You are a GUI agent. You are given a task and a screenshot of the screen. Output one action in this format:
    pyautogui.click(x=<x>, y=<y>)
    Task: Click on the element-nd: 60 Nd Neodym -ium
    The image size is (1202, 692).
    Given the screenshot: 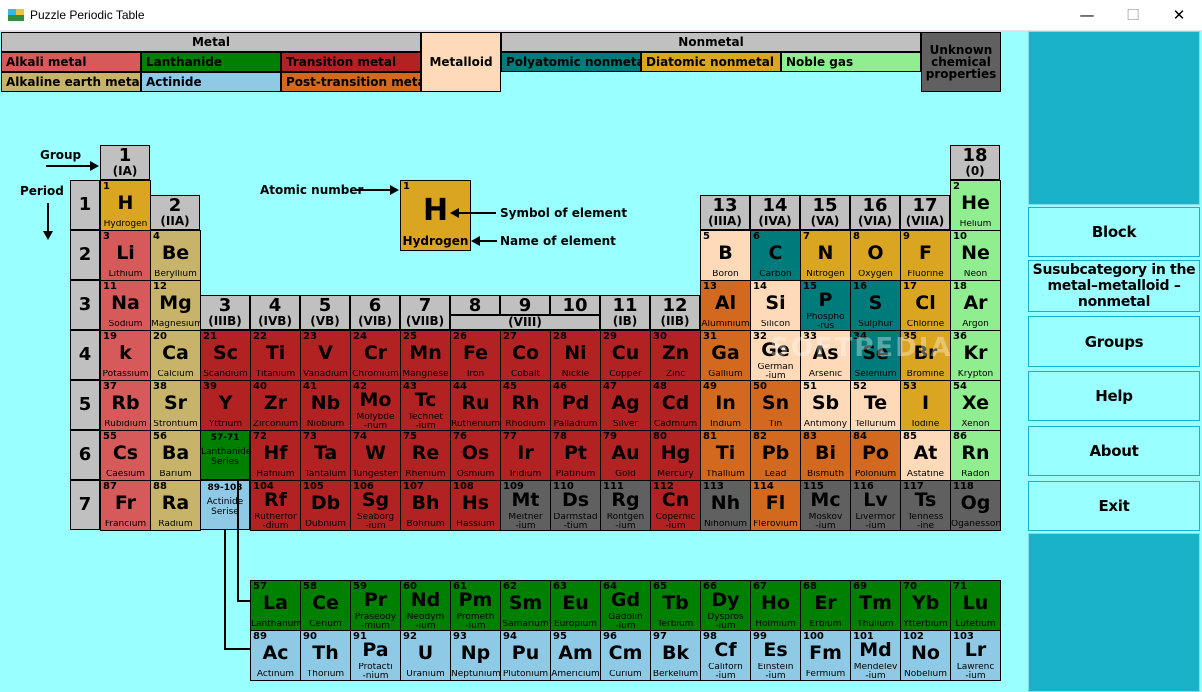 What is the action you would take?
    pyautogui.click(x=425, y=605)
    